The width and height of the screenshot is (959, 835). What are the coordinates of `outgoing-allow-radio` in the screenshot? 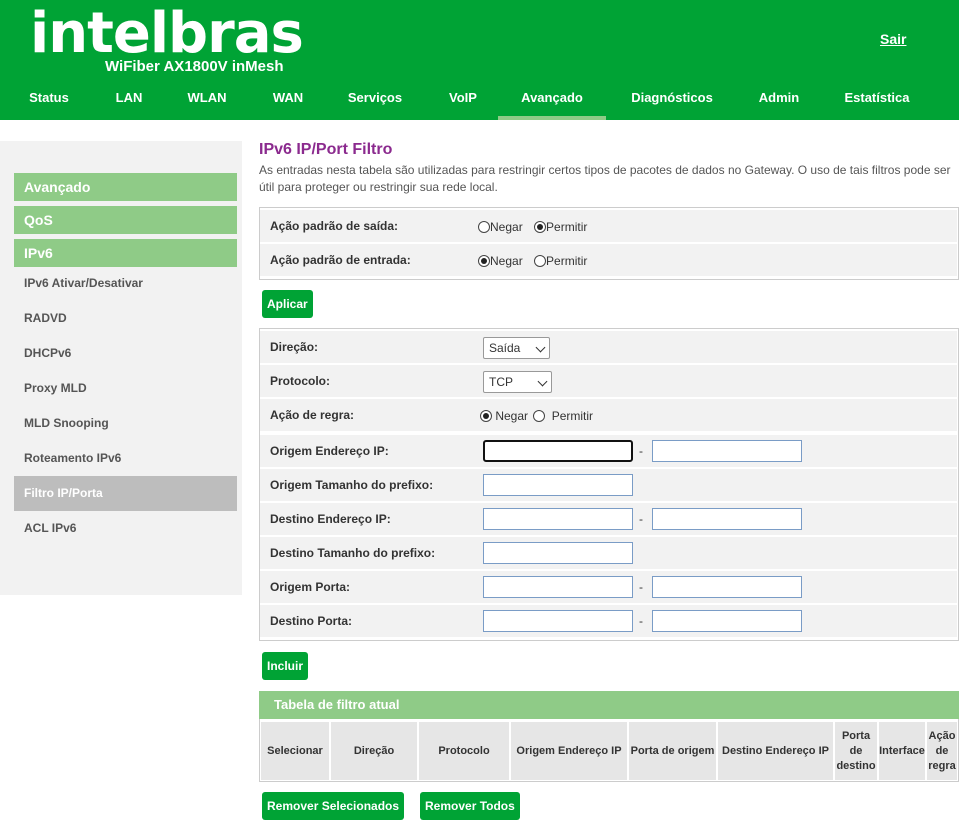 It's located at (540, 227).